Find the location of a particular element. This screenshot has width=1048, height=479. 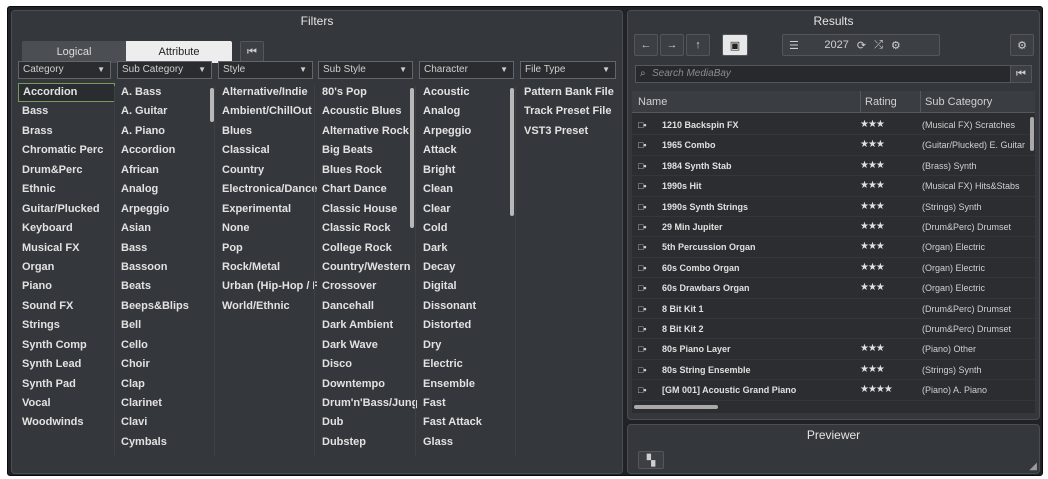

filter-item: Crossover is located at coordinates (367, 286).